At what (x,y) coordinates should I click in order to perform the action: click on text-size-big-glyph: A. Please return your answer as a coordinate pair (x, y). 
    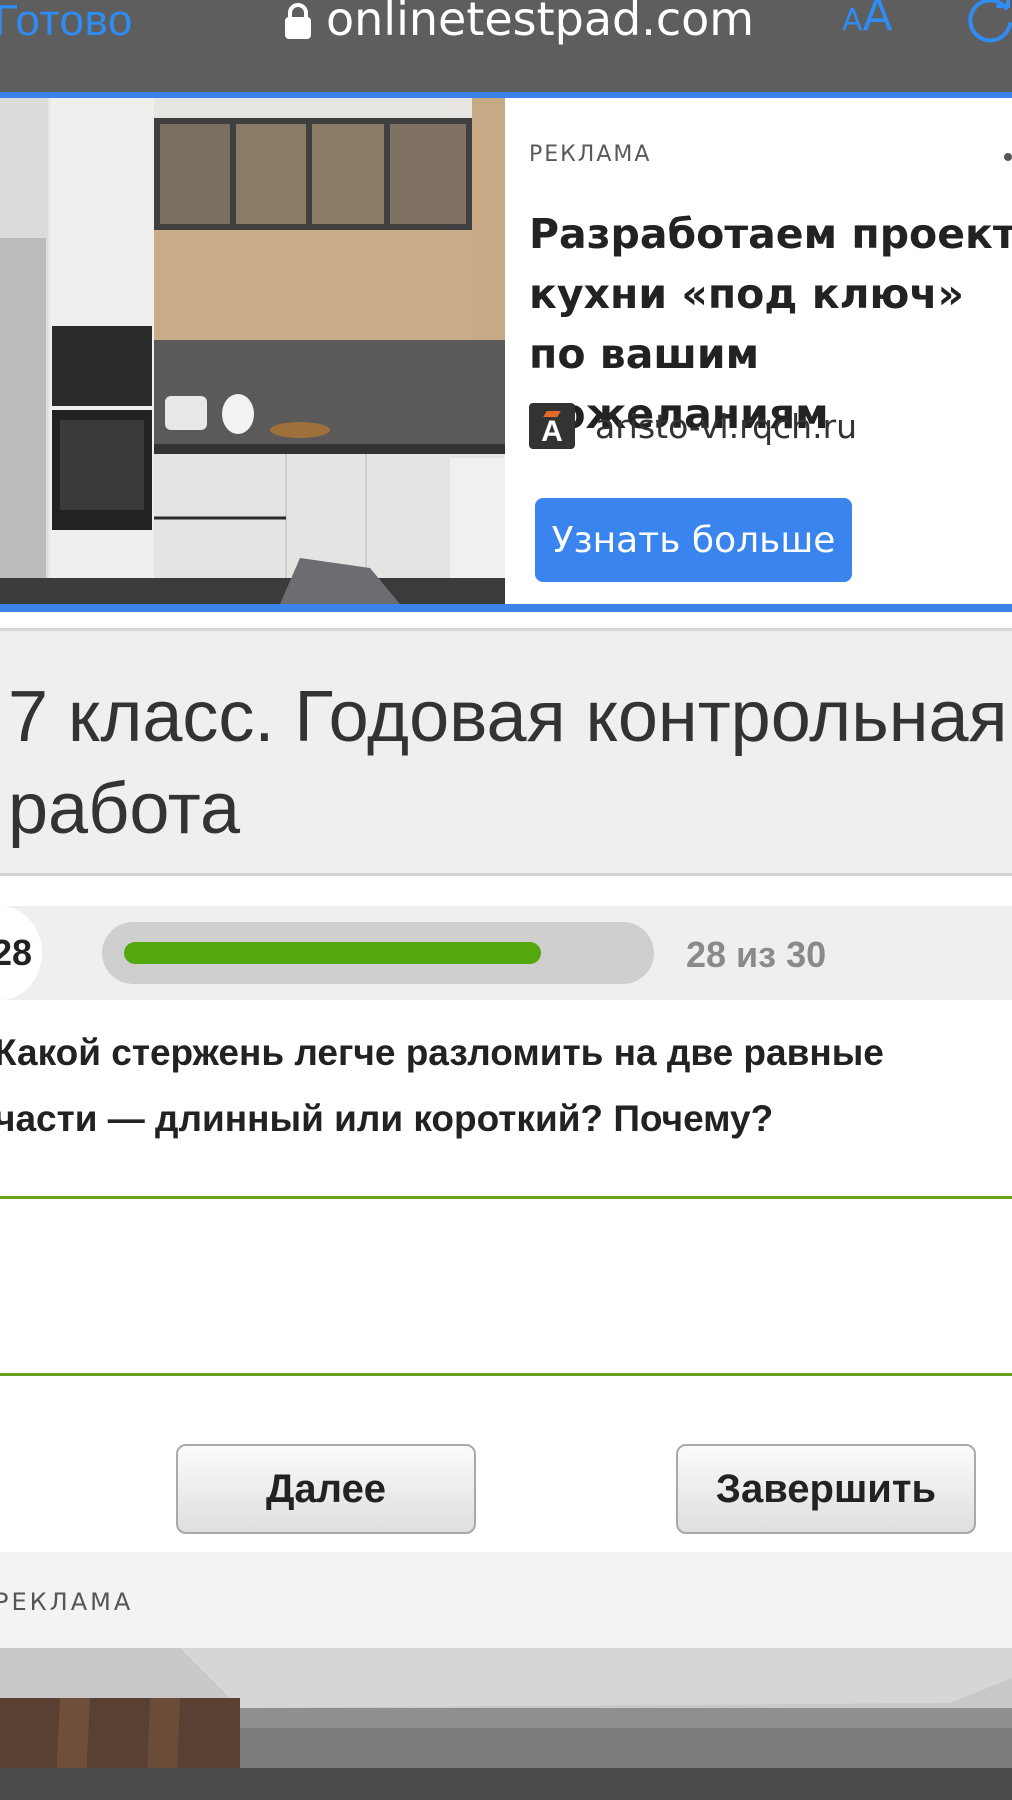
    Looking at the image, I should click on (877, 20).